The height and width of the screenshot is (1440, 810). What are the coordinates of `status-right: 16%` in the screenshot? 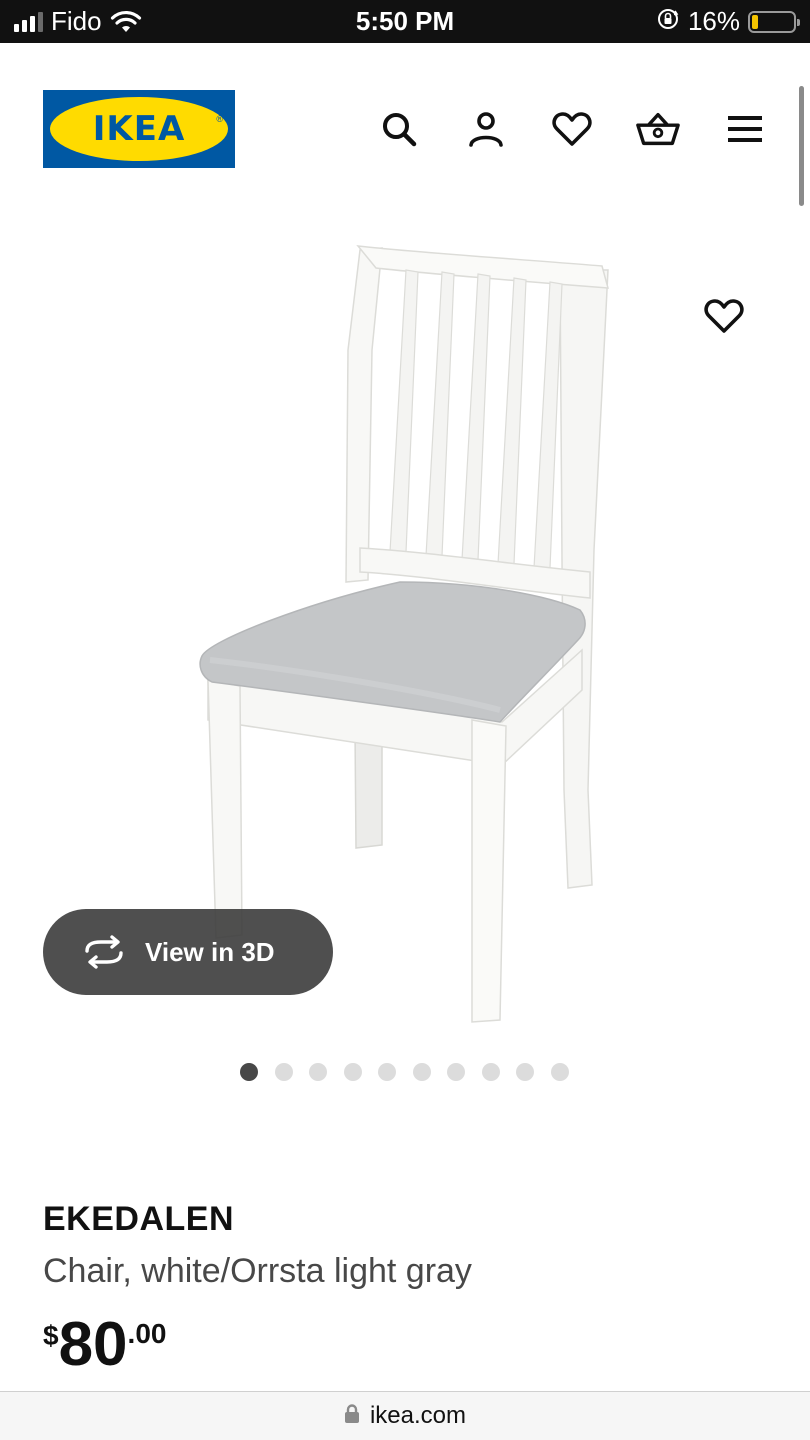 It's located at (728, 21).